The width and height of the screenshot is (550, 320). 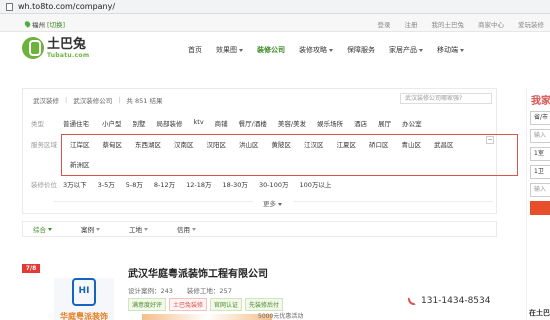 What do you see at coordinates (275, 7) in the screenshot?
I see `browser-address-bar: wh.to8to.com/company/` at bounding box center [275, 7].